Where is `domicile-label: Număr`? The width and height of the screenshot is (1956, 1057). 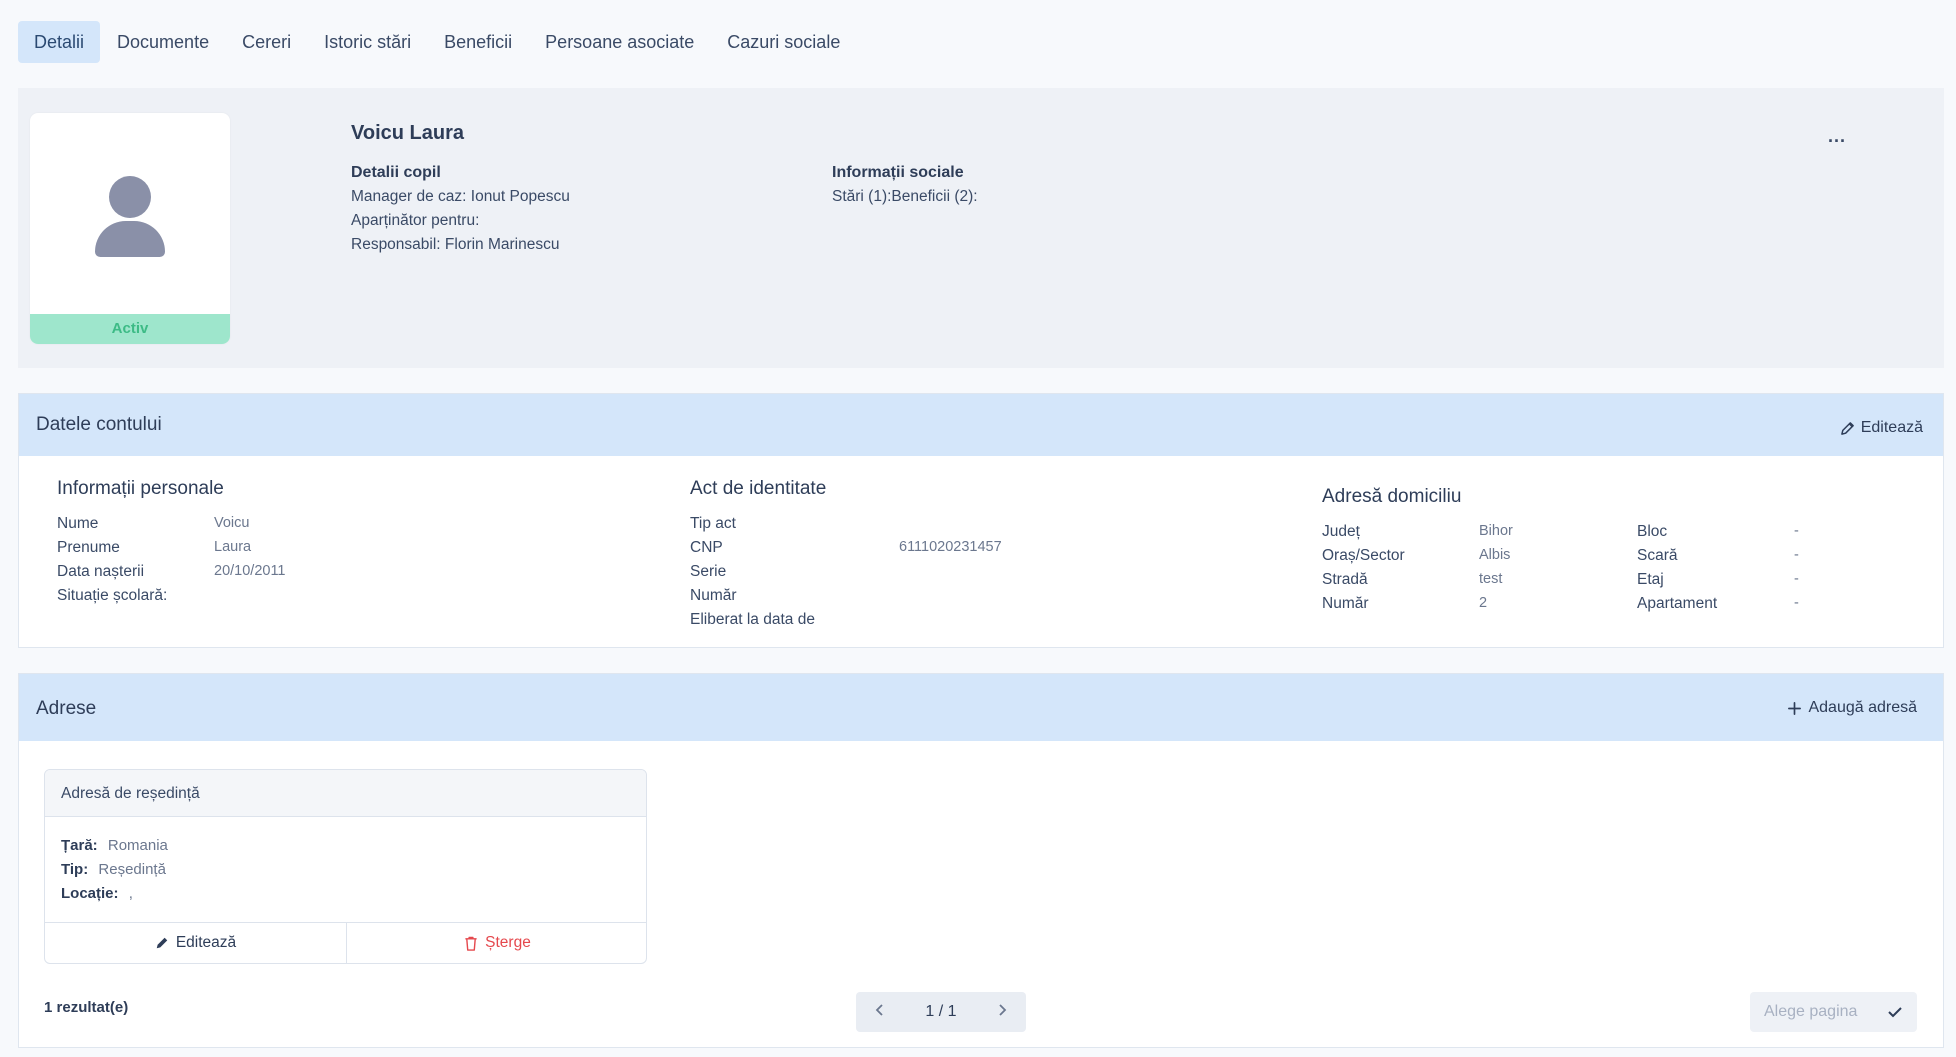
domicile-label: Număr is located at coordinates (1345, 603).